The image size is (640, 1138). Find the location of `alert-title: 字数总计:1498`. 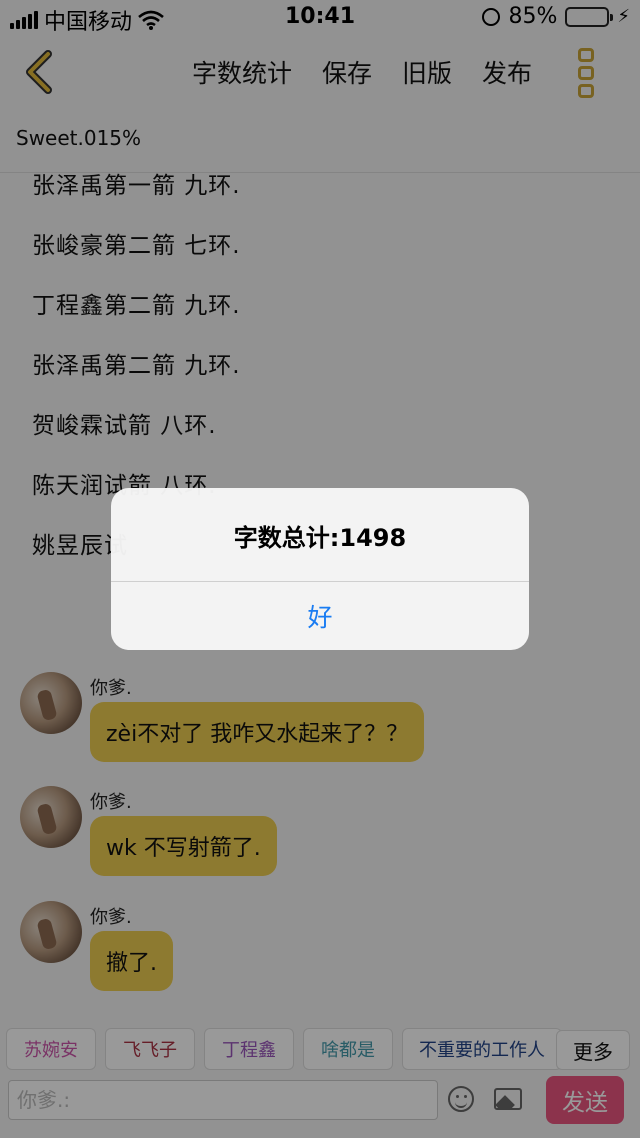

alert-title: 字数总计:1498 is located at coordinates (320, 538).